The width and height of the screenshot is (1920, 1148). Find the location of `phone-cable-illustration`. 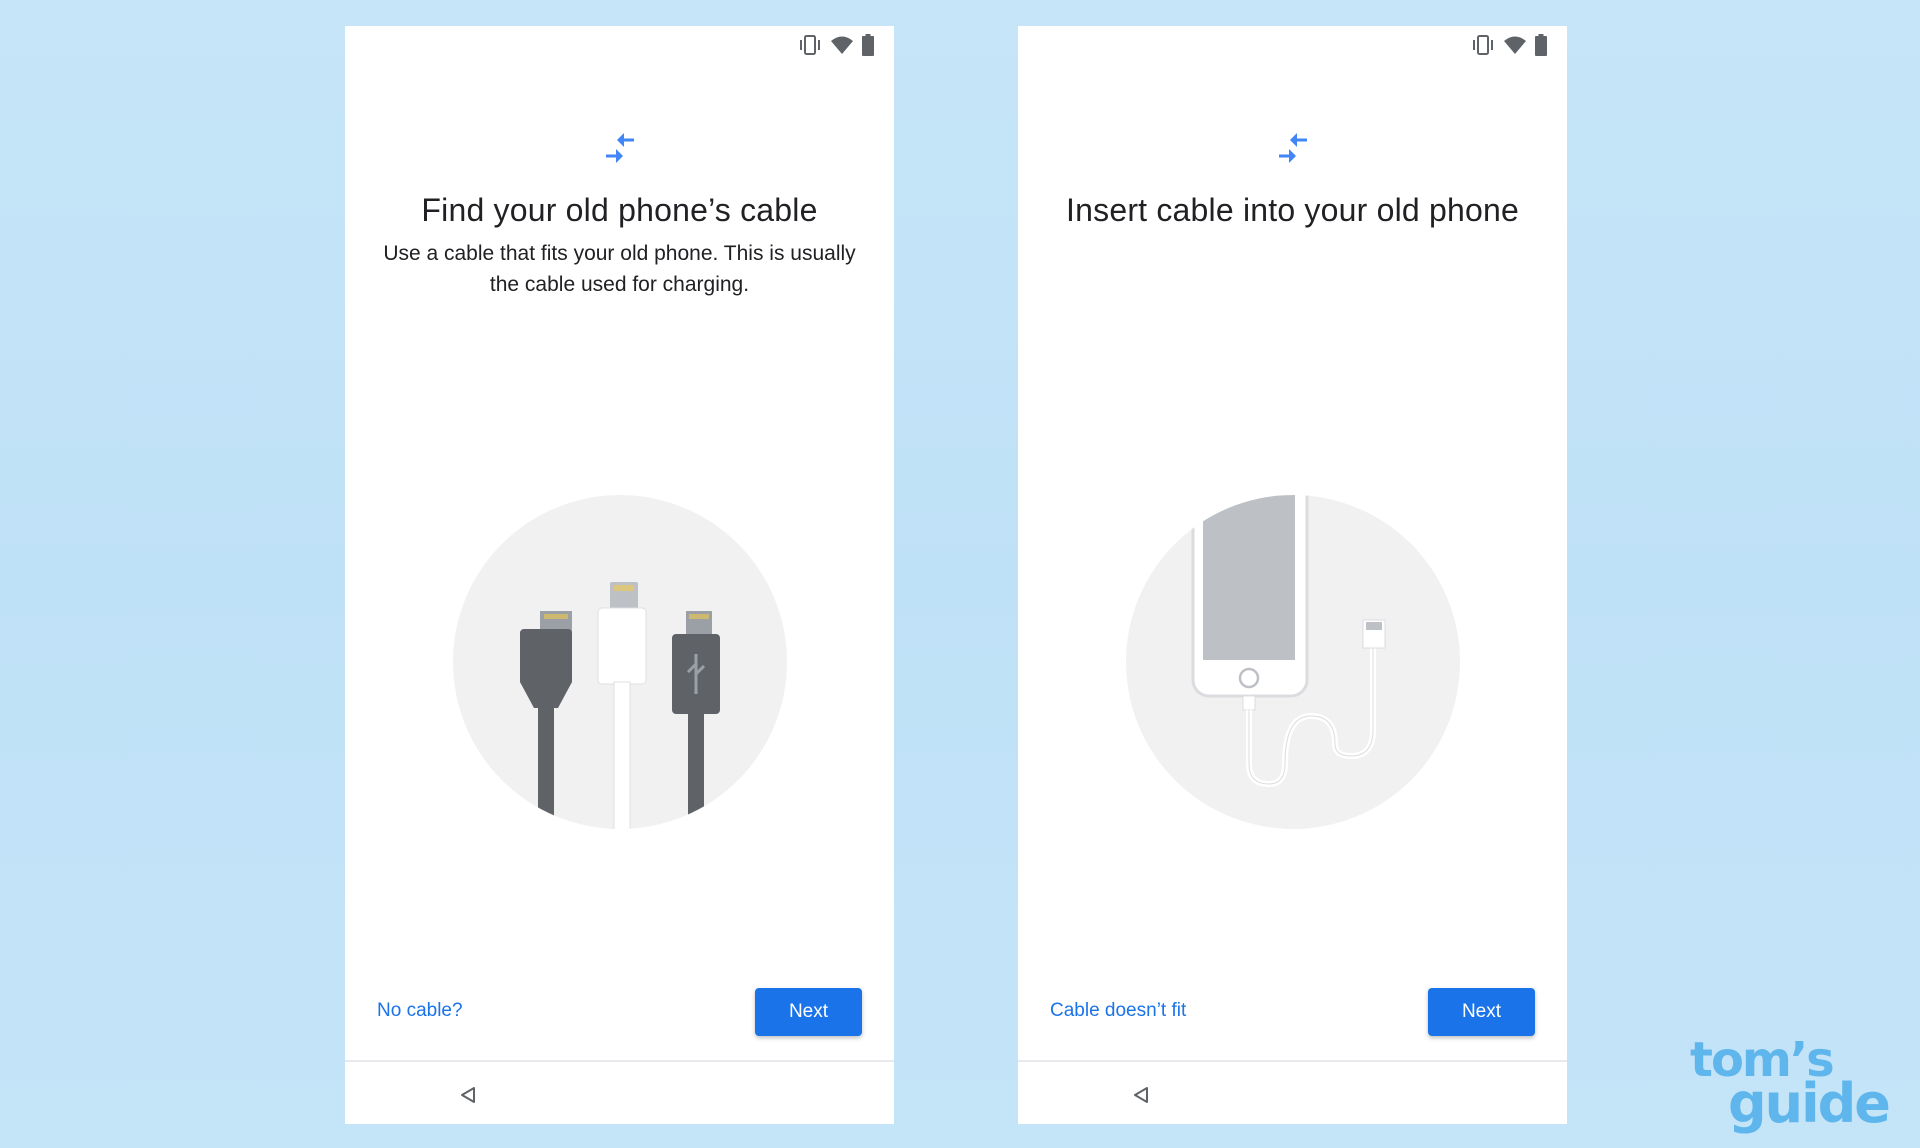

phone-cable-illustration is located at coordinates (1292, 662).